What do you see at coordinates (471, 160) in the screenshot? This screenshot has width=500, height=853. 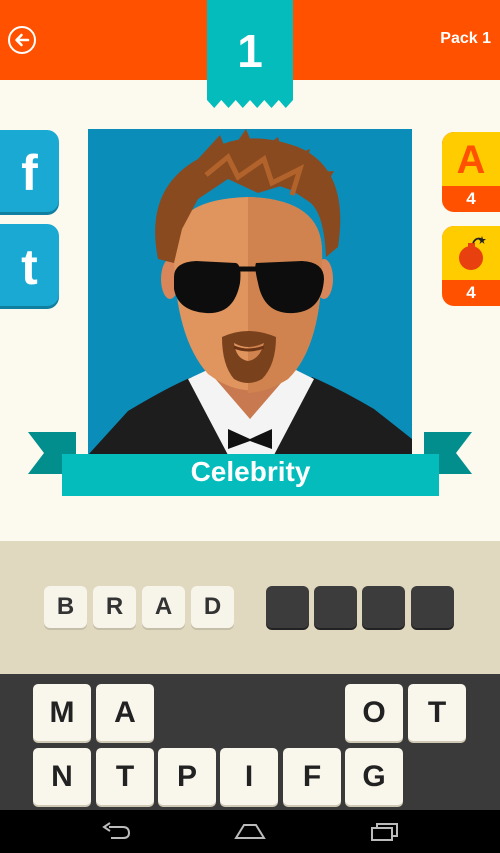 I see `letter-a-icon: A` at bounding box center [471, 160].